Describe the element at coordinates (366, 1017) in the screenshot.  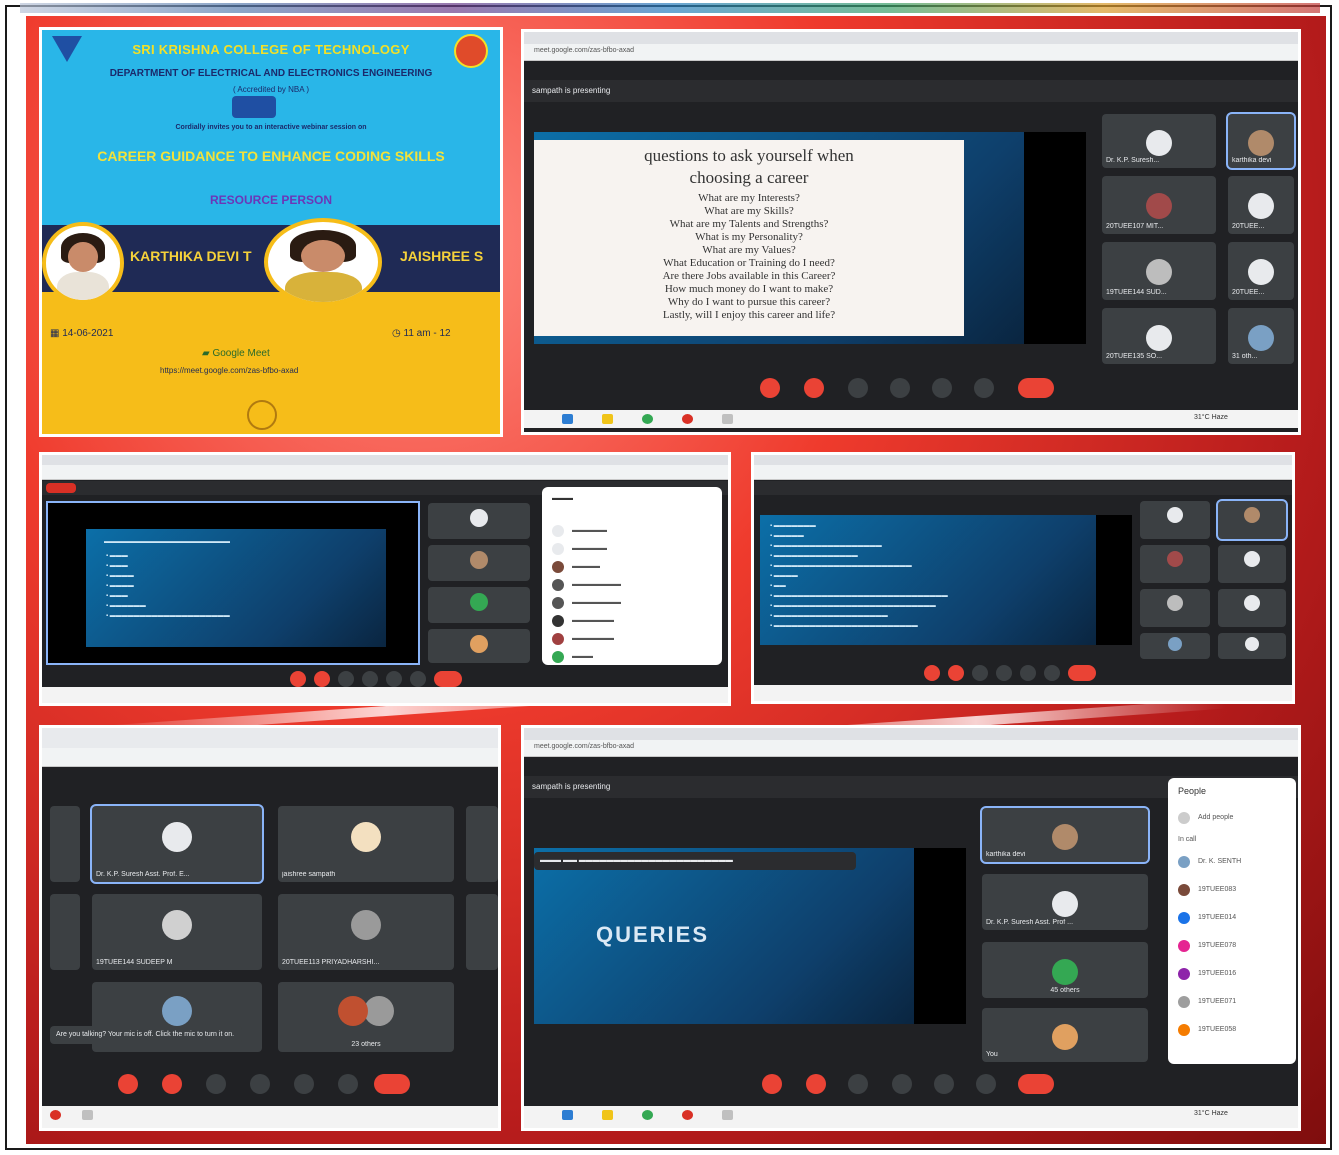
I see `participant-tile: 23 others` at that location.